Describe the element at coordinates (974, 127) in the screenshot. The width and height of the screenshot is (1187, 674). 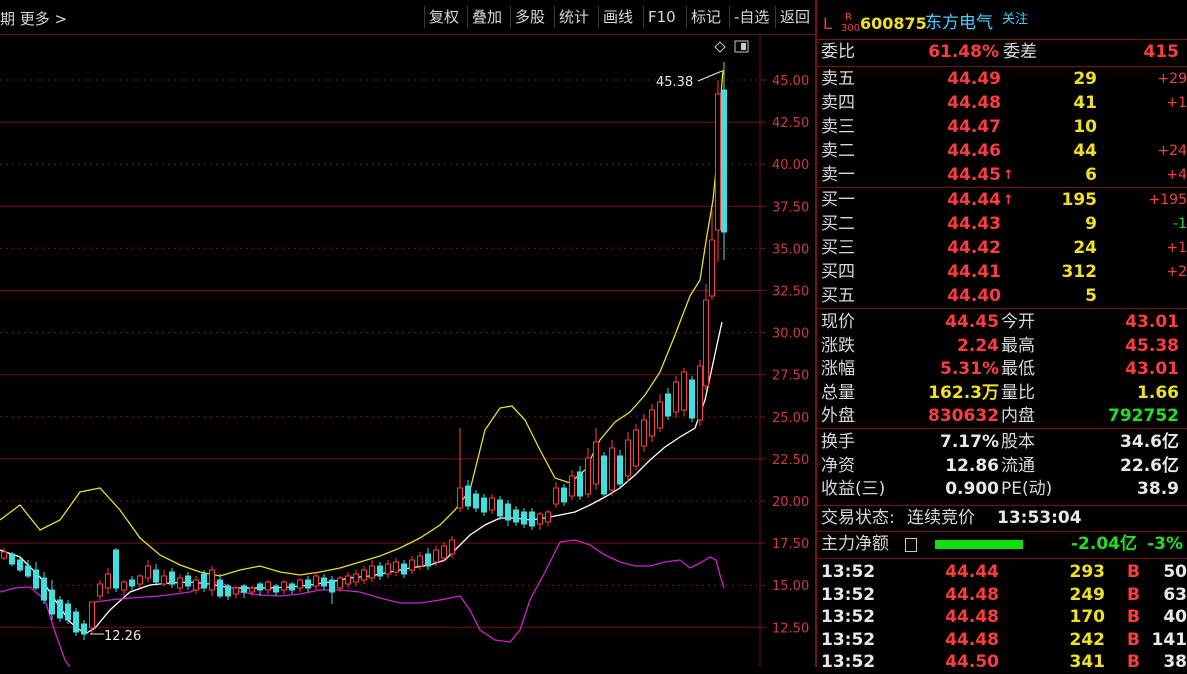
I see `ask-price: 44.47` at that location.